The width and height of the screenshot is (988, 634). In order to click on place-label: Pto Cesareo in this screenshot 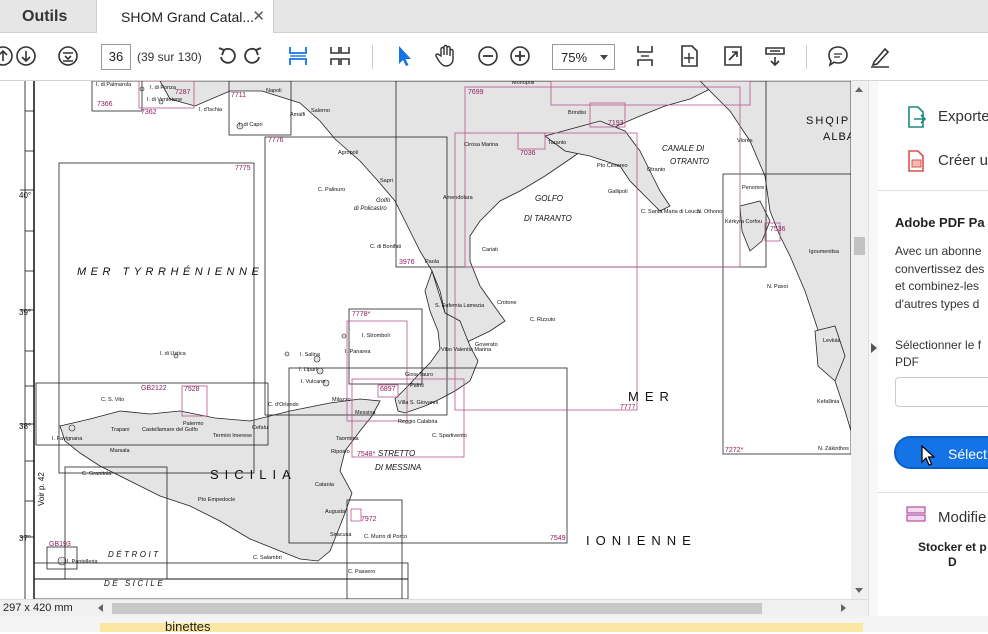, I will do `click(612, 166)`.